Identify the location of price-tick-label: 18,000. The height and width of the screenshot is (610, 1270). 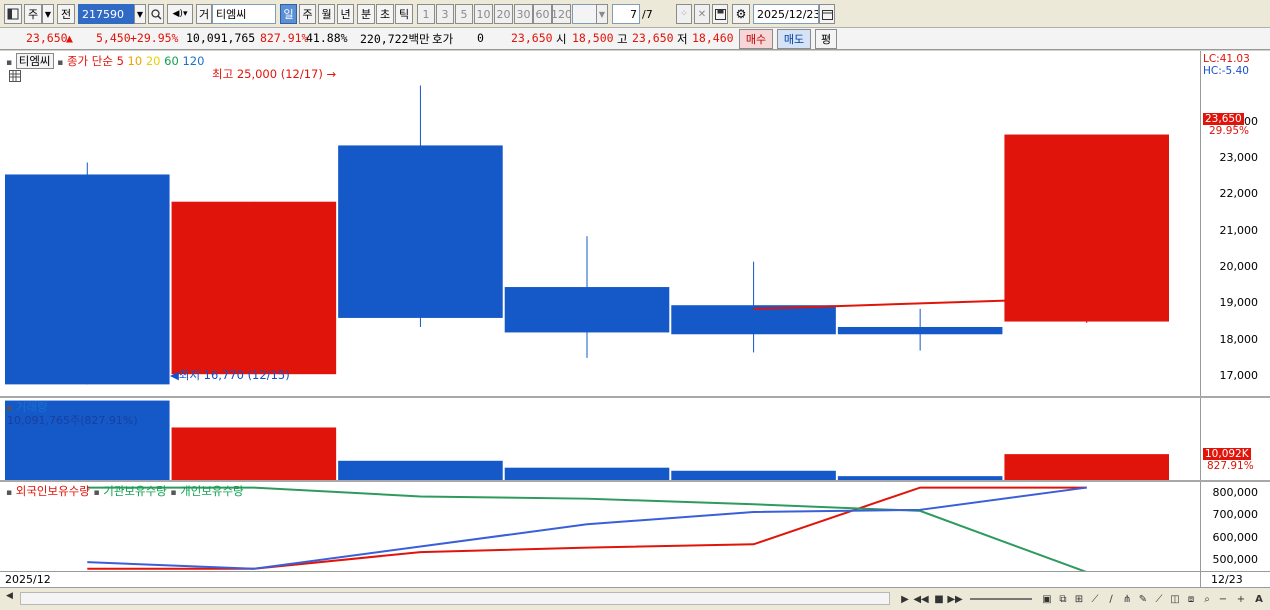
(1239, 339).